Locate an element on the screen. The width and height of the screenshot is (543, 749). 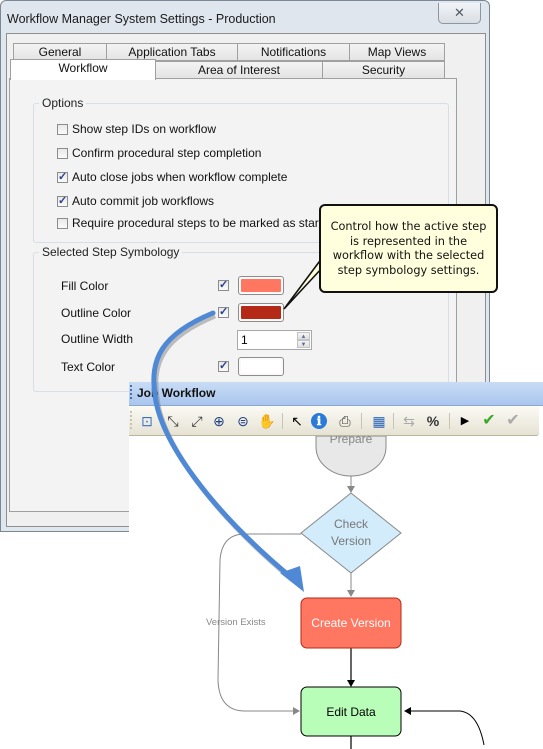
annotation-arrow is located at coordinates (227, 451).